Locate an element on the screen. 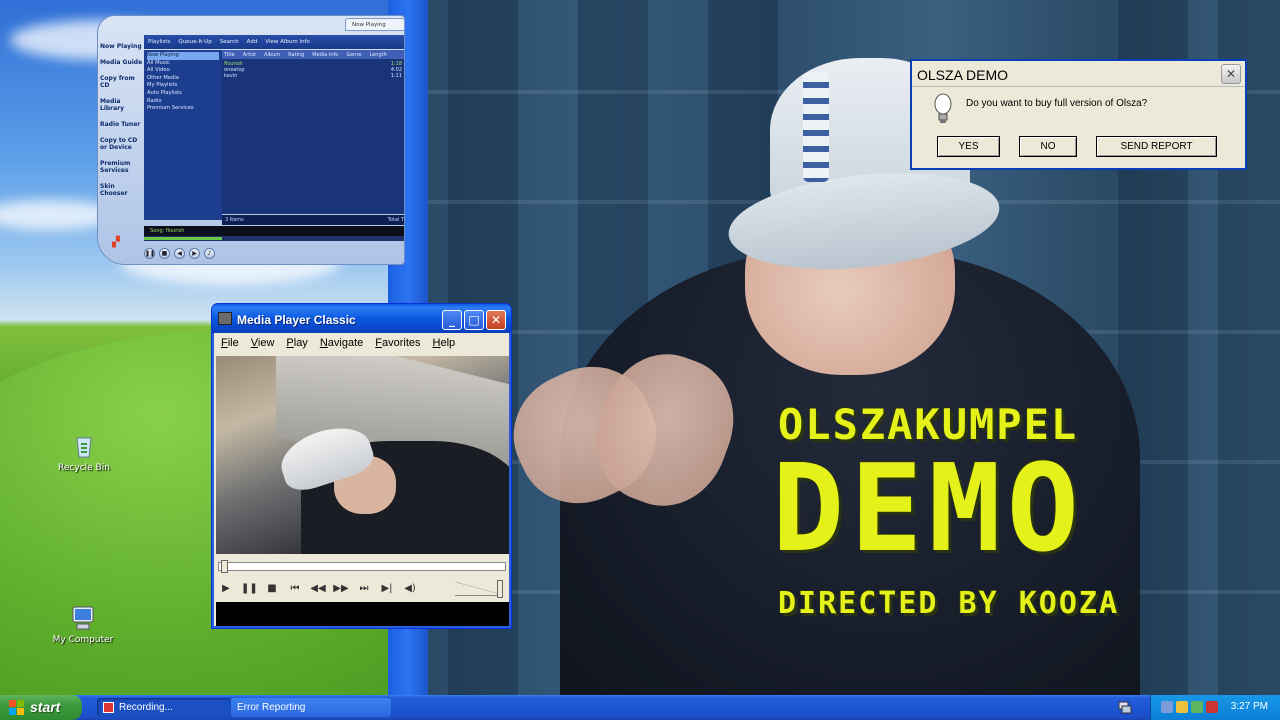 The width and height of the screenshot is (1280, 720). previous-icon: ◀ is located at coordinates (179, 253).